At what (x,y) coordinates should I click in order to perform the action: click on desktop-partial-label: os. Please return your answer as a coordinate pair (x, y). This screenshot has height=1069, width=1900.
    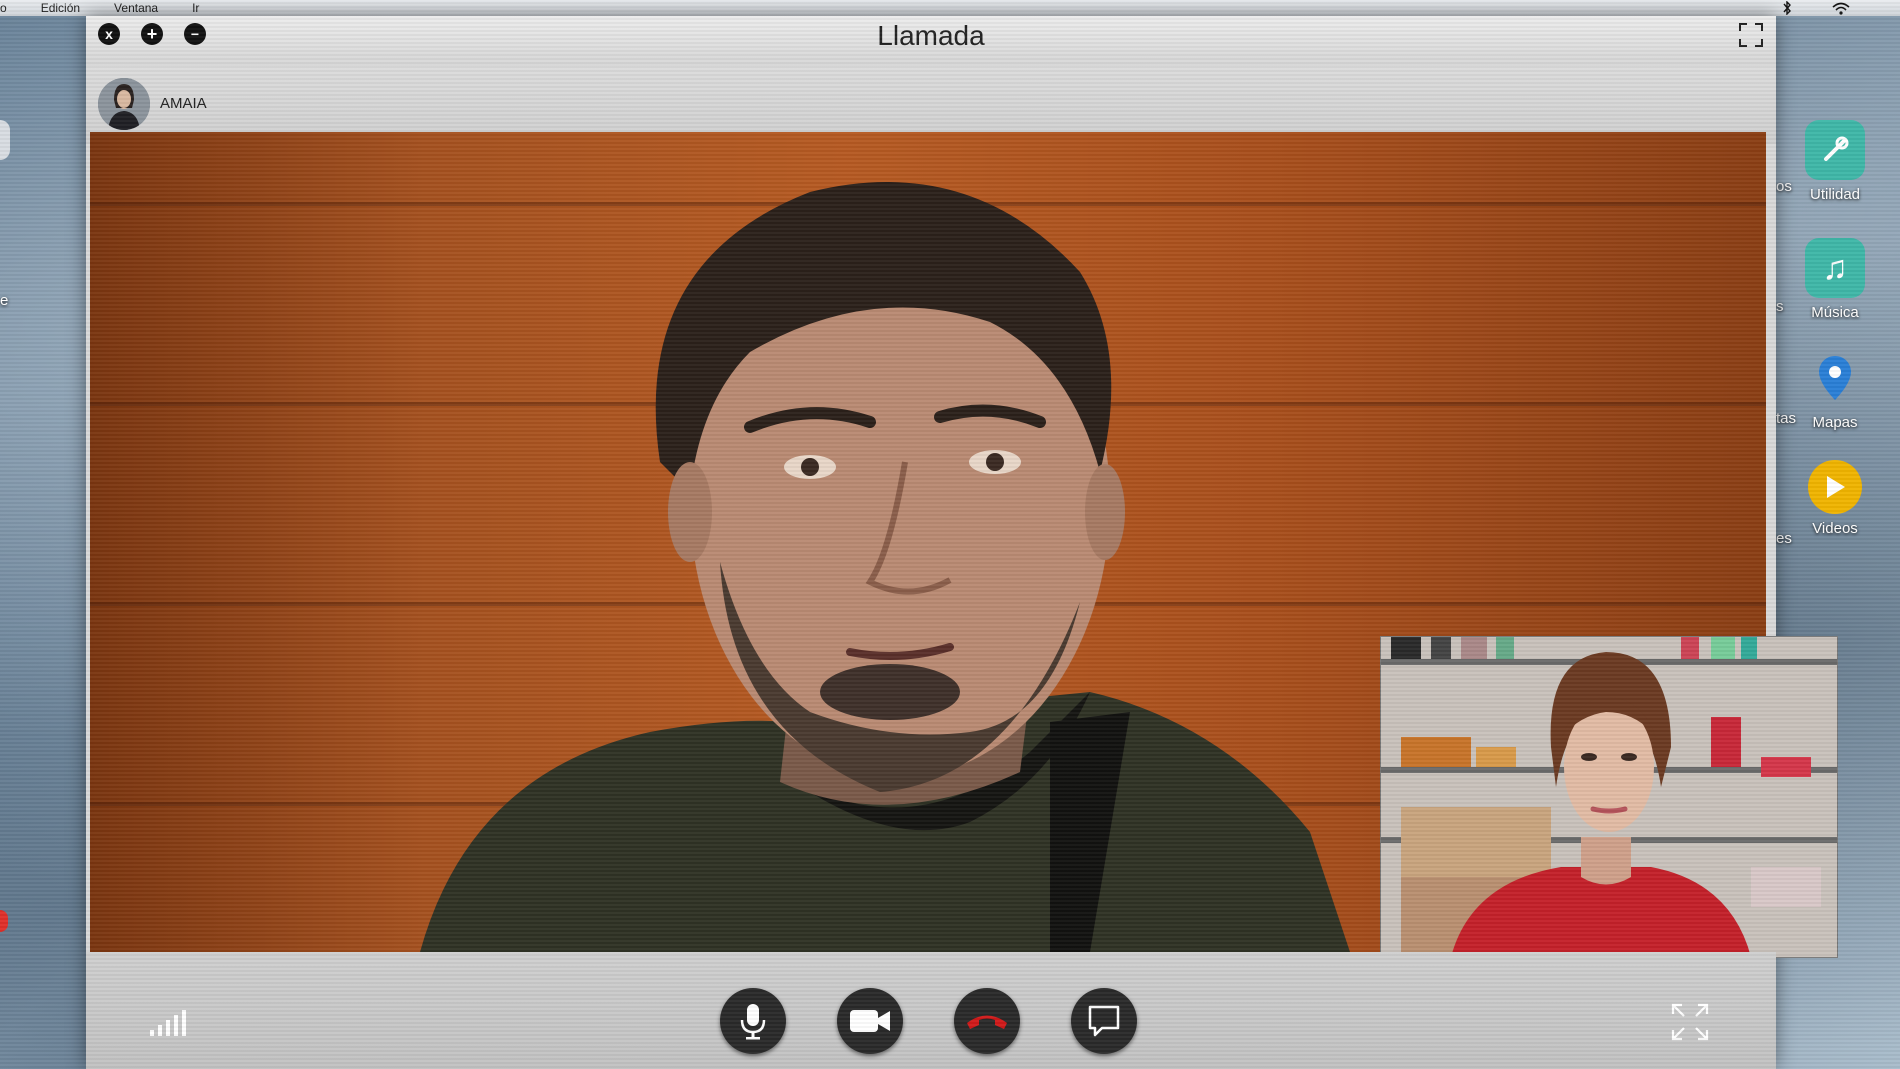
    Looking at the image, I should click on (1784, 186).